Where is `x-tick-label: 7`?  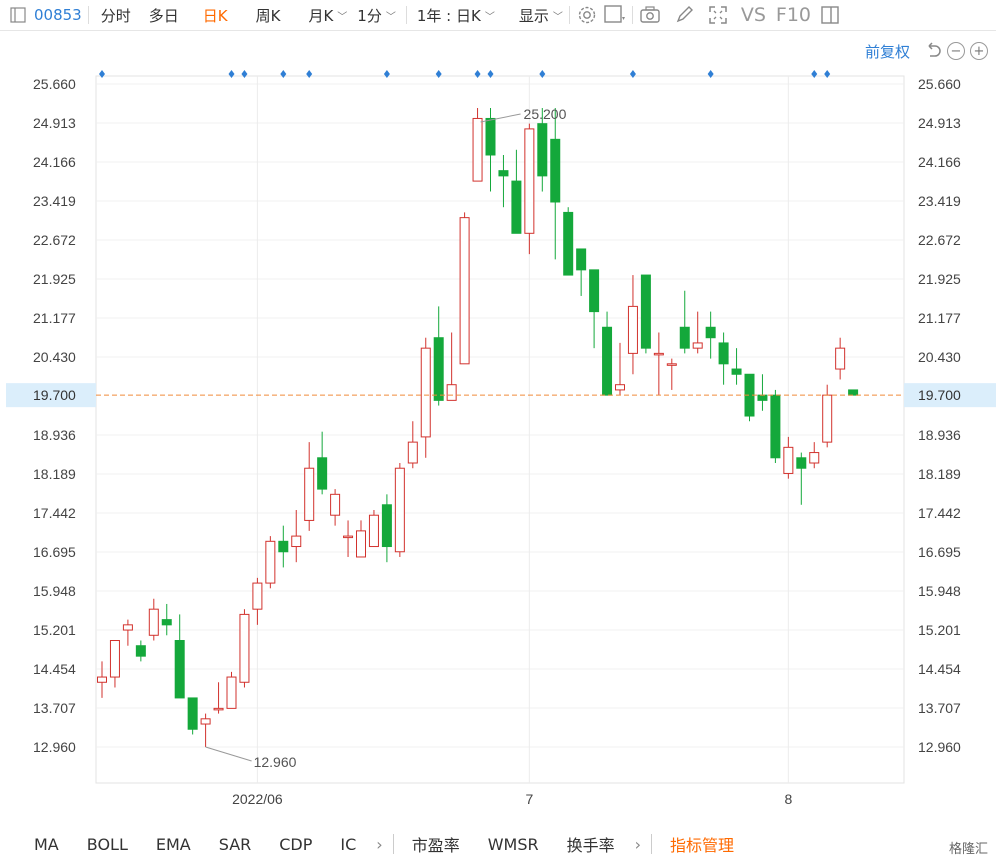
x-tick-label: 7 is located at coordinates (529, 799).